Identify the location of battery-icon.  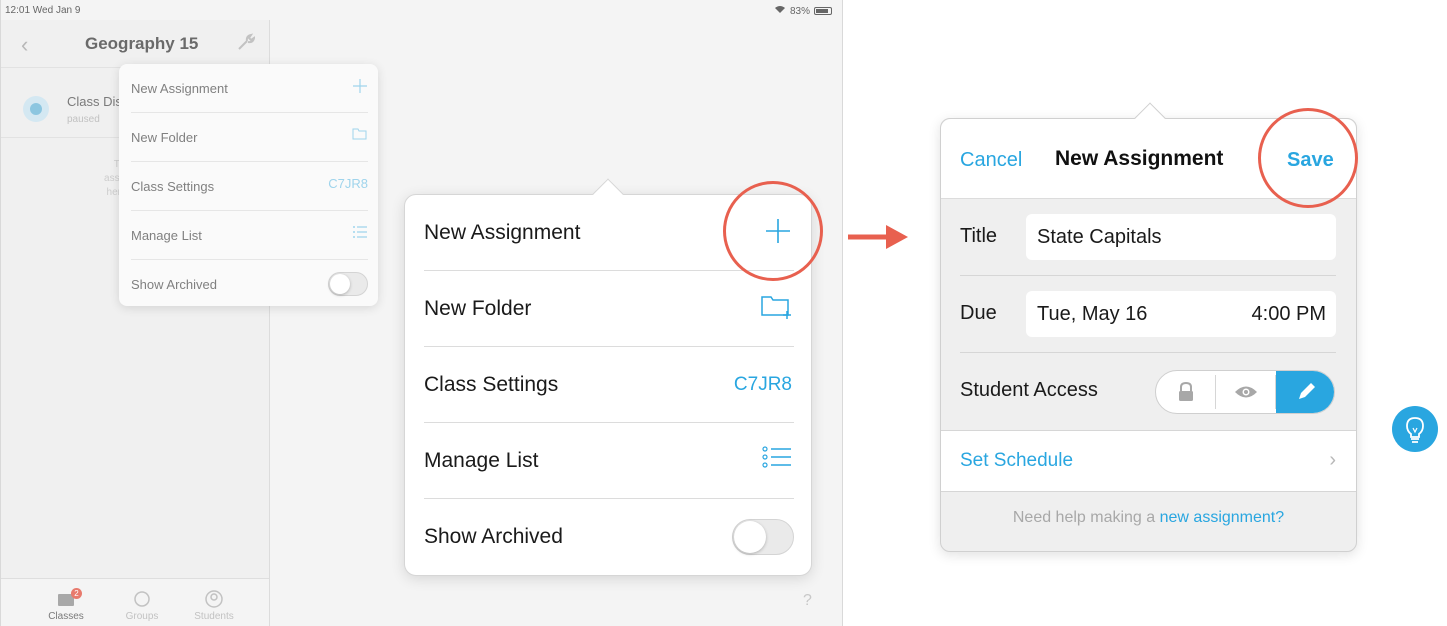
(823, 11).